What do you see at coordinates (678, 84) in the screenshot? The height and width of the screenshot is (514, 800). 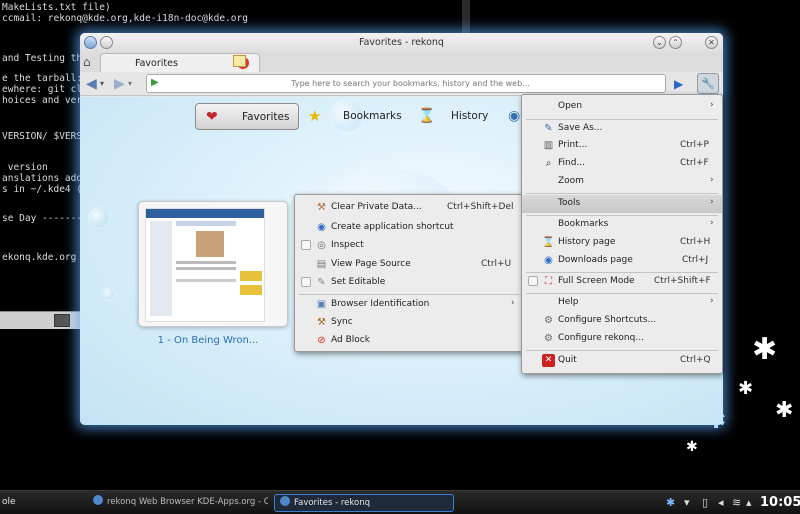 I see `go-button: ▶` at bounding box center [678, 84].